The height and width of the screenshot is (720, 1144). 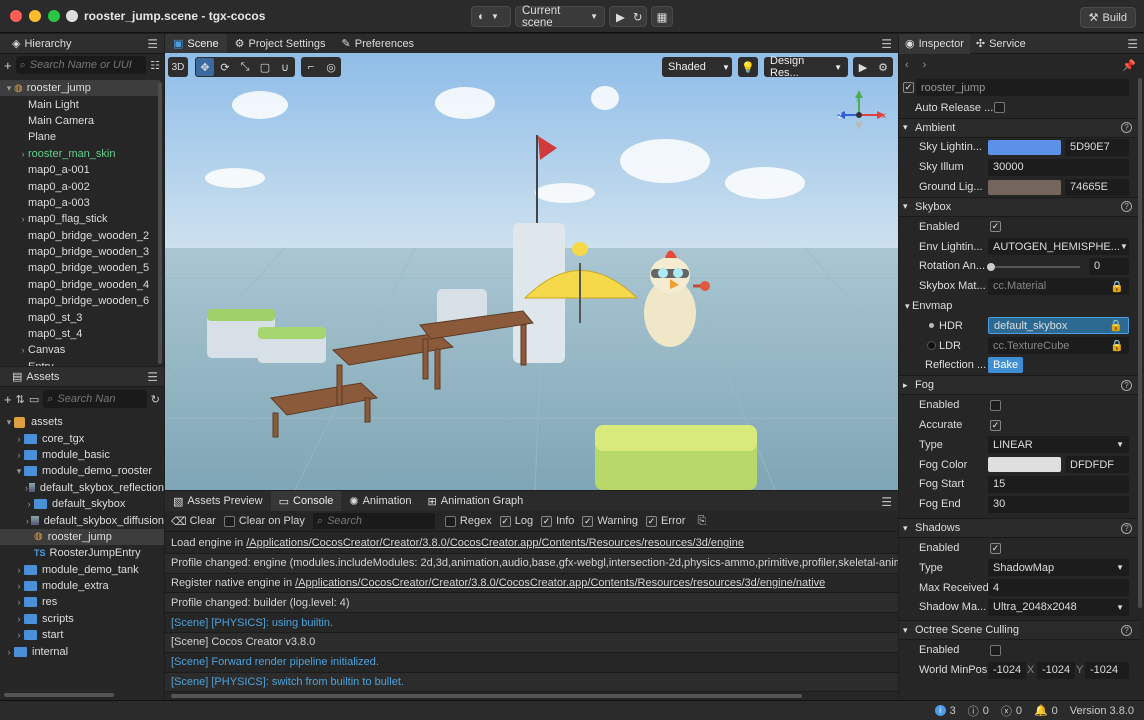 What do you see at coordinates (80, 236) in the screenshot?
I see `hierarchy-node: map0_bridge_wooden_2` at bounding box center [80, 236].